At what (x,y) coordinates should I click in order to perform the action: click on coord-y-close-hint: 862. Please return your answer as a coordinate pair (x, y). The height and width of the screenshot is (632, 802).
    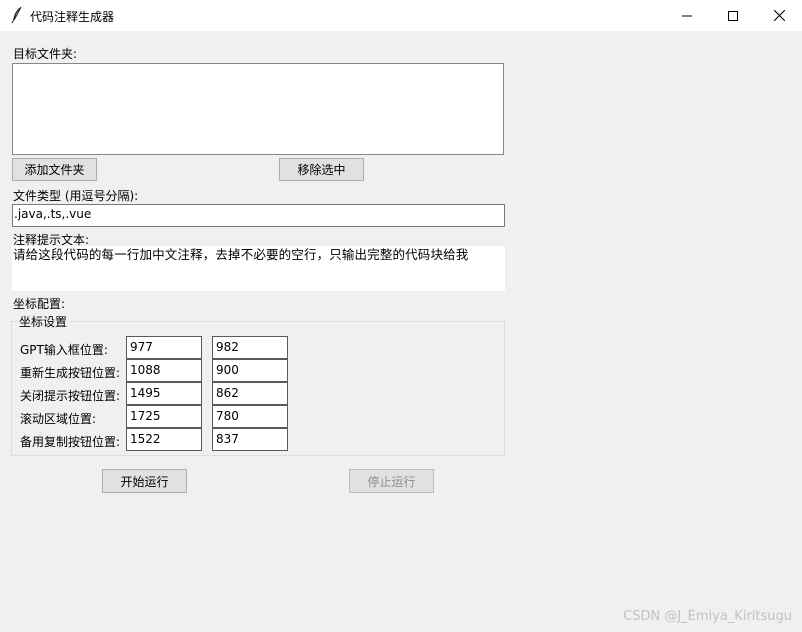
    Looking at the image, I should click on (250, 393).